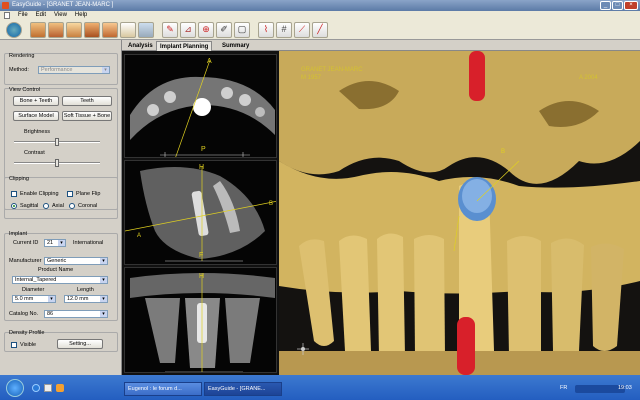 Image resolution: width=640 pixels, height=400 pixels. What do you see at coordinates (23, 15) in the screenshot?
I see `menu-file: File` at bounding box center [23, 15].